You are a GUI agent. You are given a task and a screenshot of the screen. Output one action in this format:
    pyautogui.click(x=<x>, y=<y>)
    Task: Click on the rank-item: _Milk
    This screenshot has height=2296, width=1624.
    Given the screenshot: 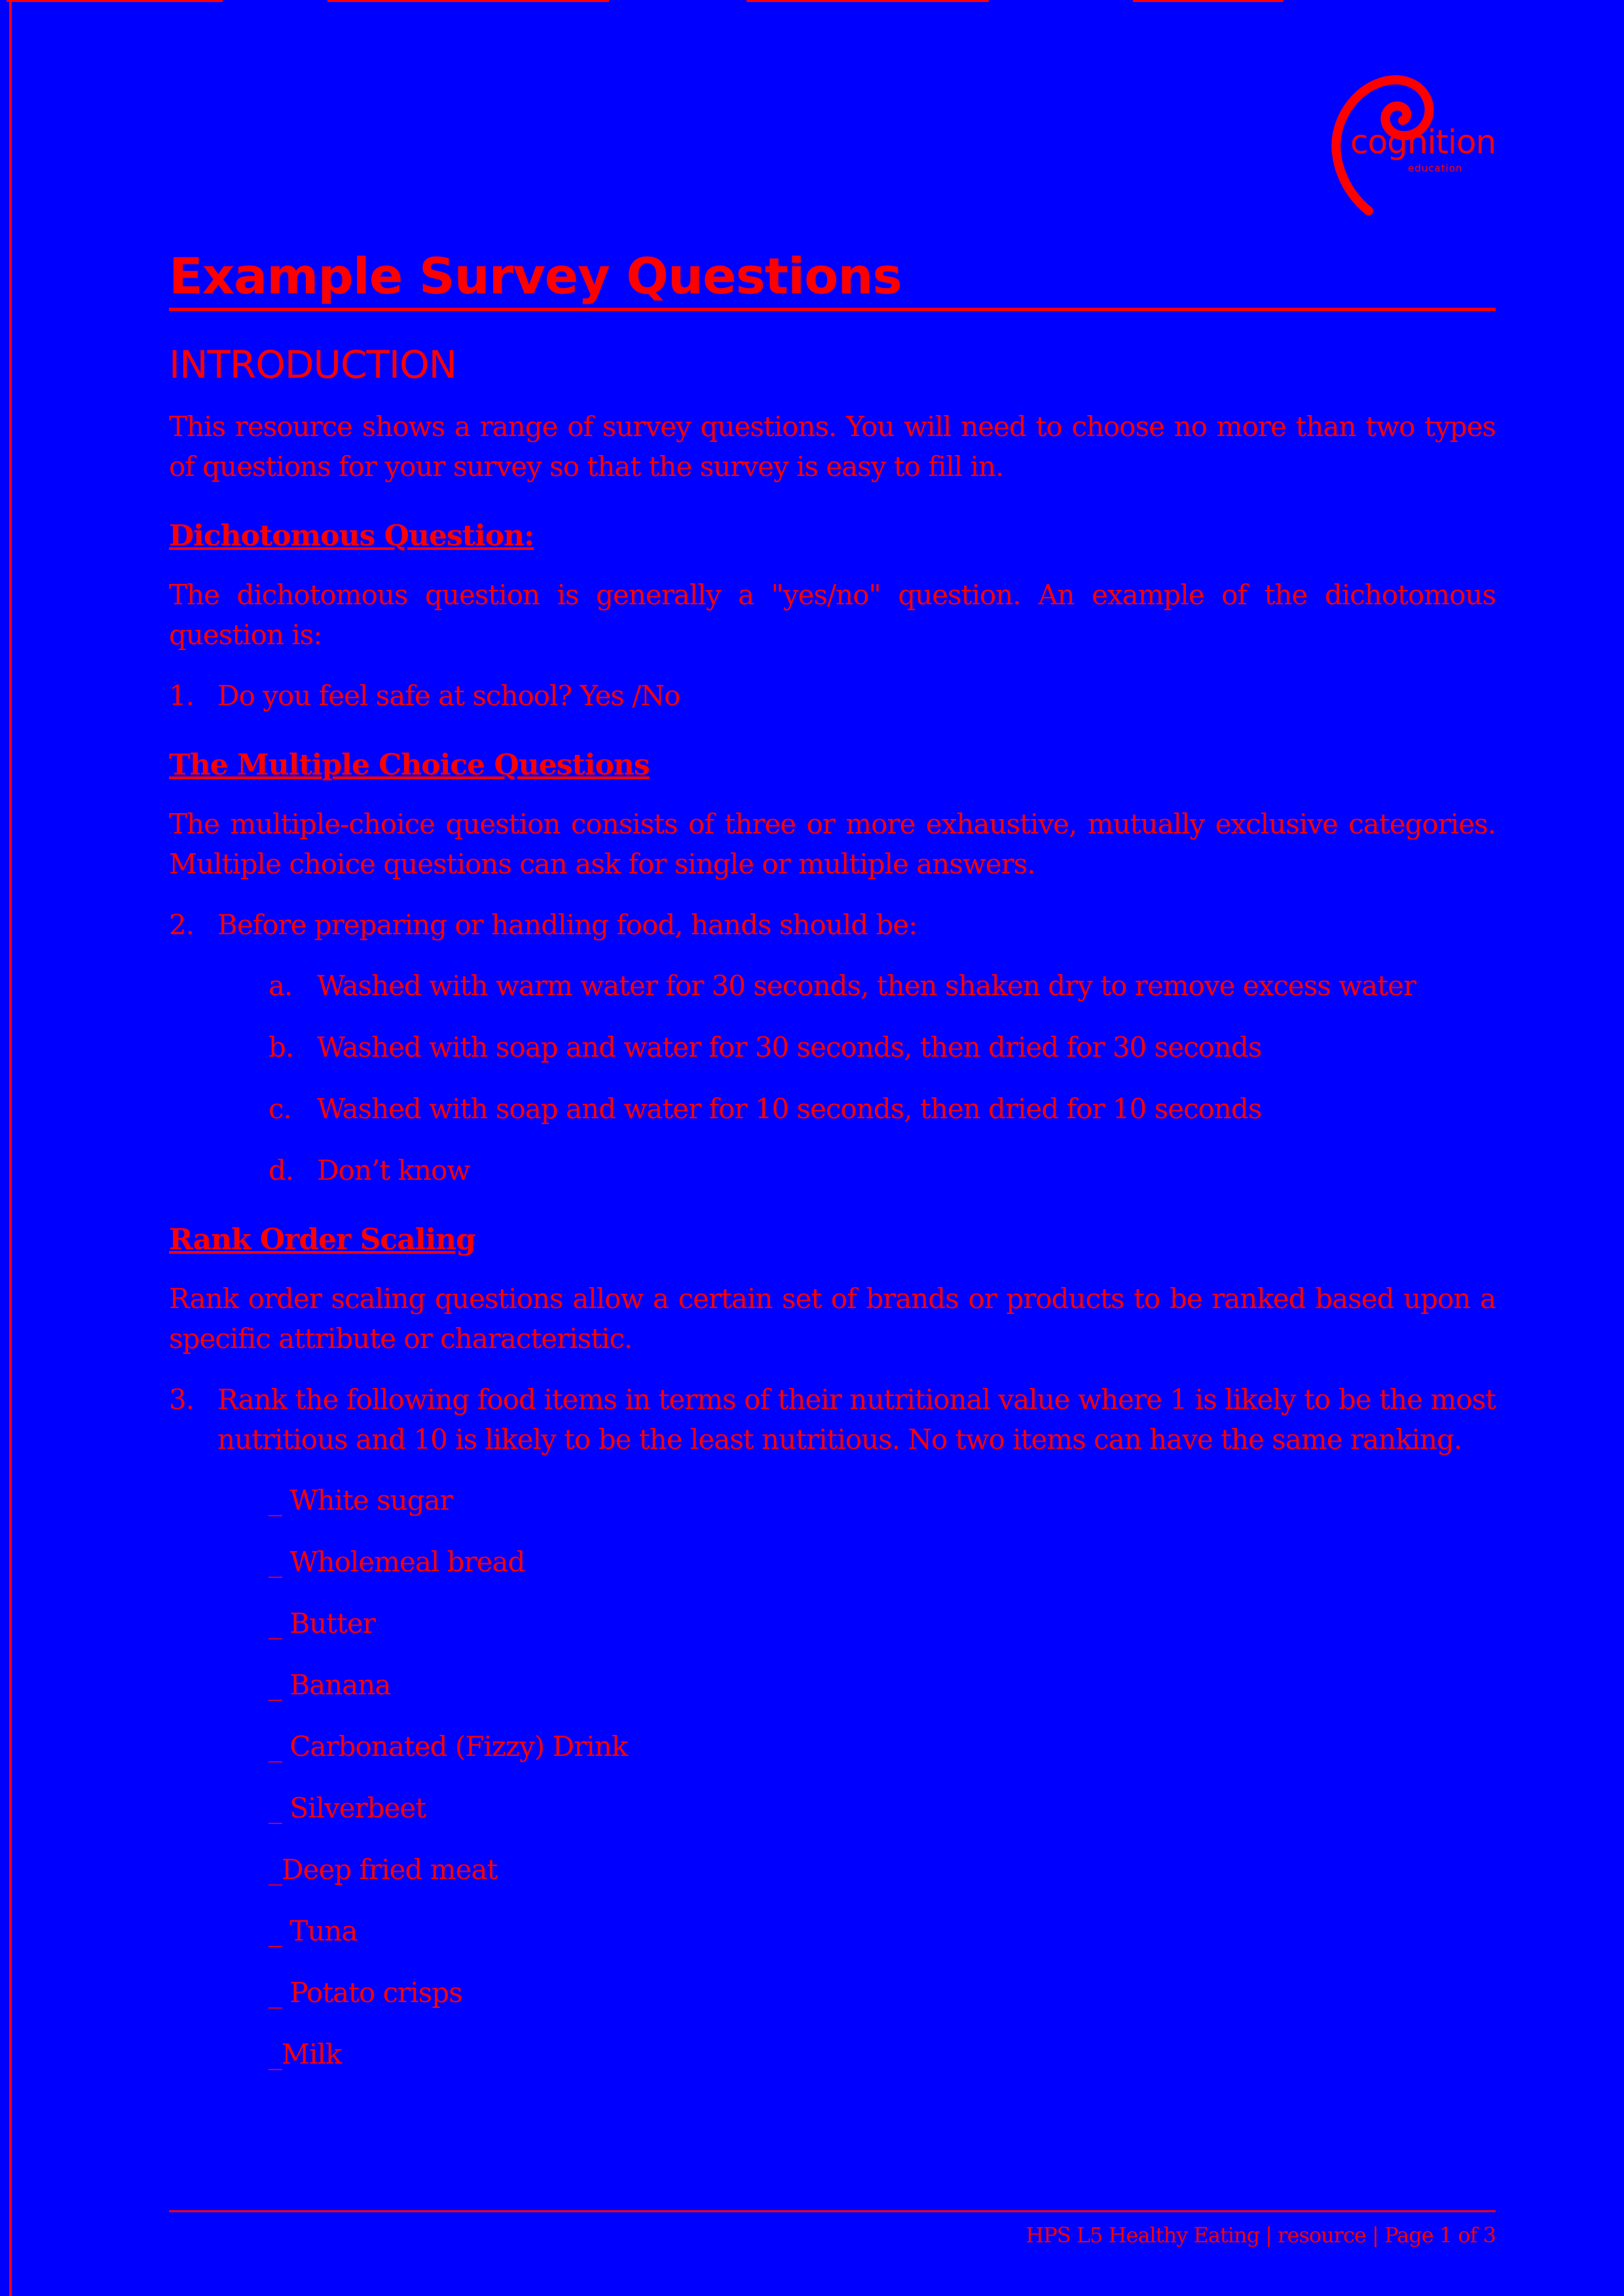 What is the action you would take?
    pyautogui.click(x=305, y=2053)
    